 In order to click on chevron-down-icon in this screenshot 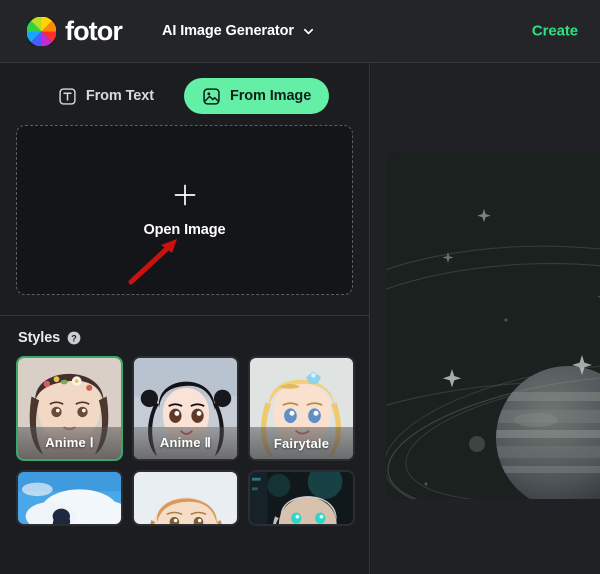, I will do `click(308, 31)`.